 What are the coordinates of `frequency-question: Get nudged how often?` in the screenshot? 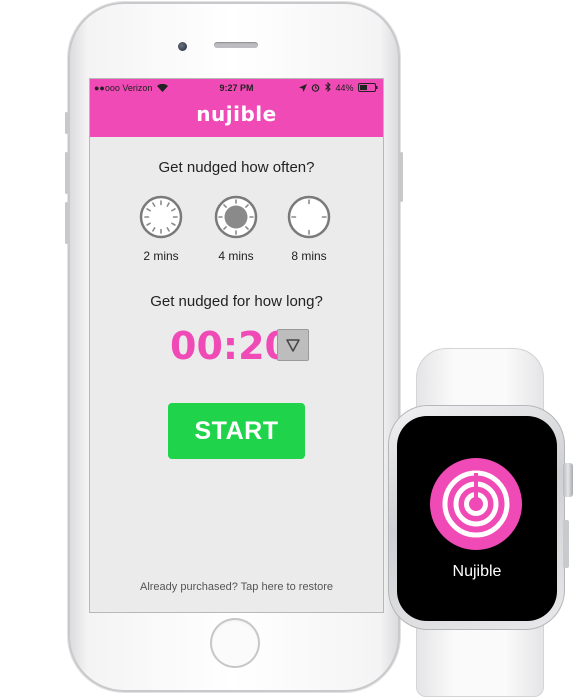 It's located at (236, 167).